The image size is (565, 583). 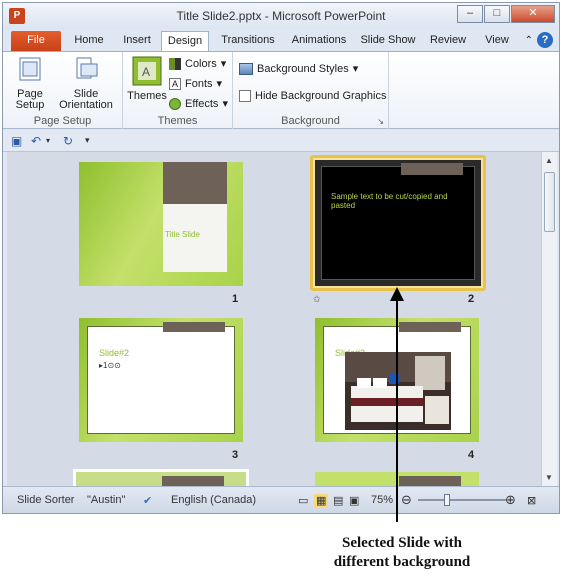 I want to click on minimize-button: –, so click(x=470, y=14).